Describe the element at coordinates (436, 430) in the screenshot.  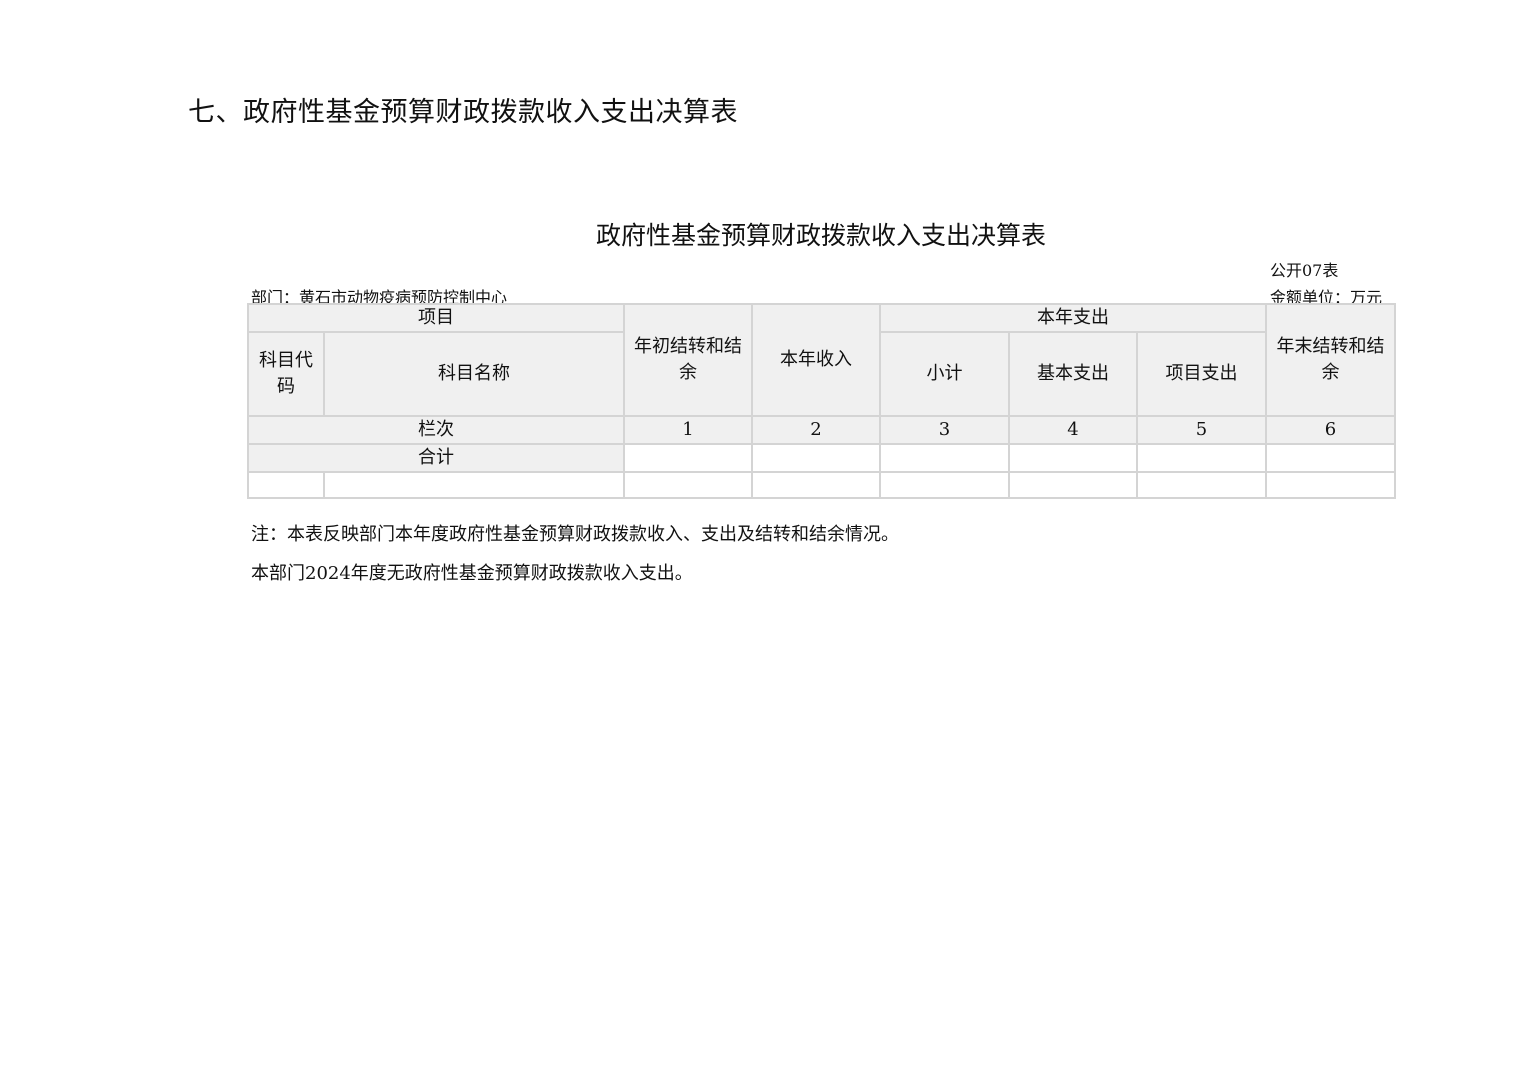
I see `column-number-label: 栏次` at that location.